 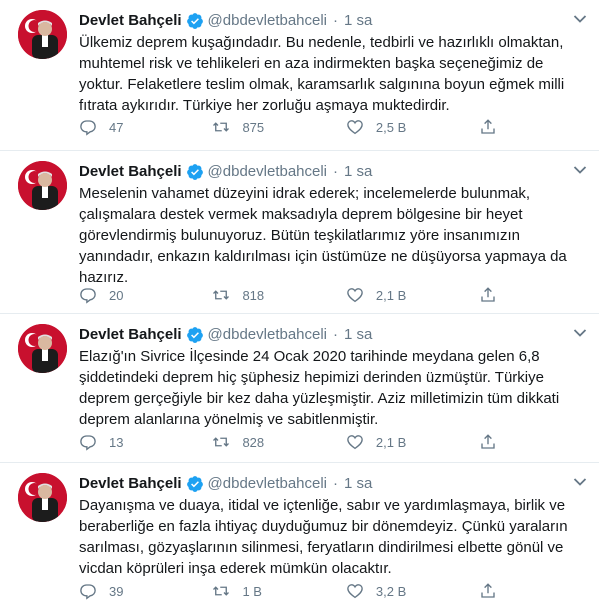 I want to click on reply-button: 39, so click(x=145, y=591).